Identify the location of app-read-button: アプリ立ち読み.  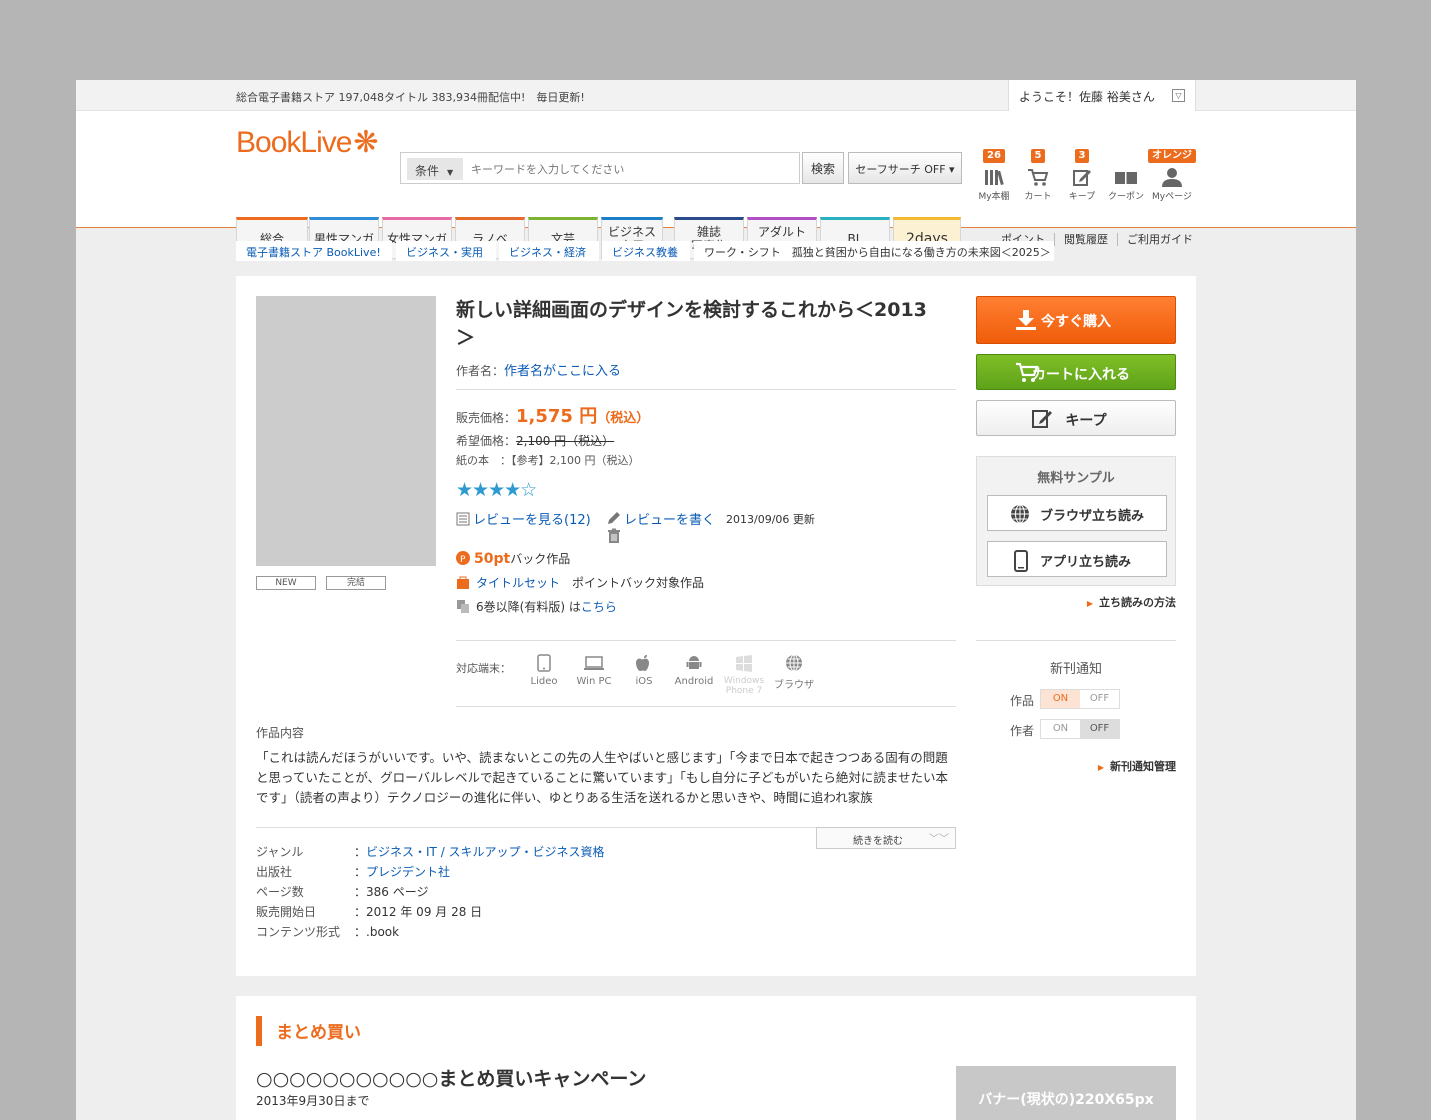
(1077, 559).